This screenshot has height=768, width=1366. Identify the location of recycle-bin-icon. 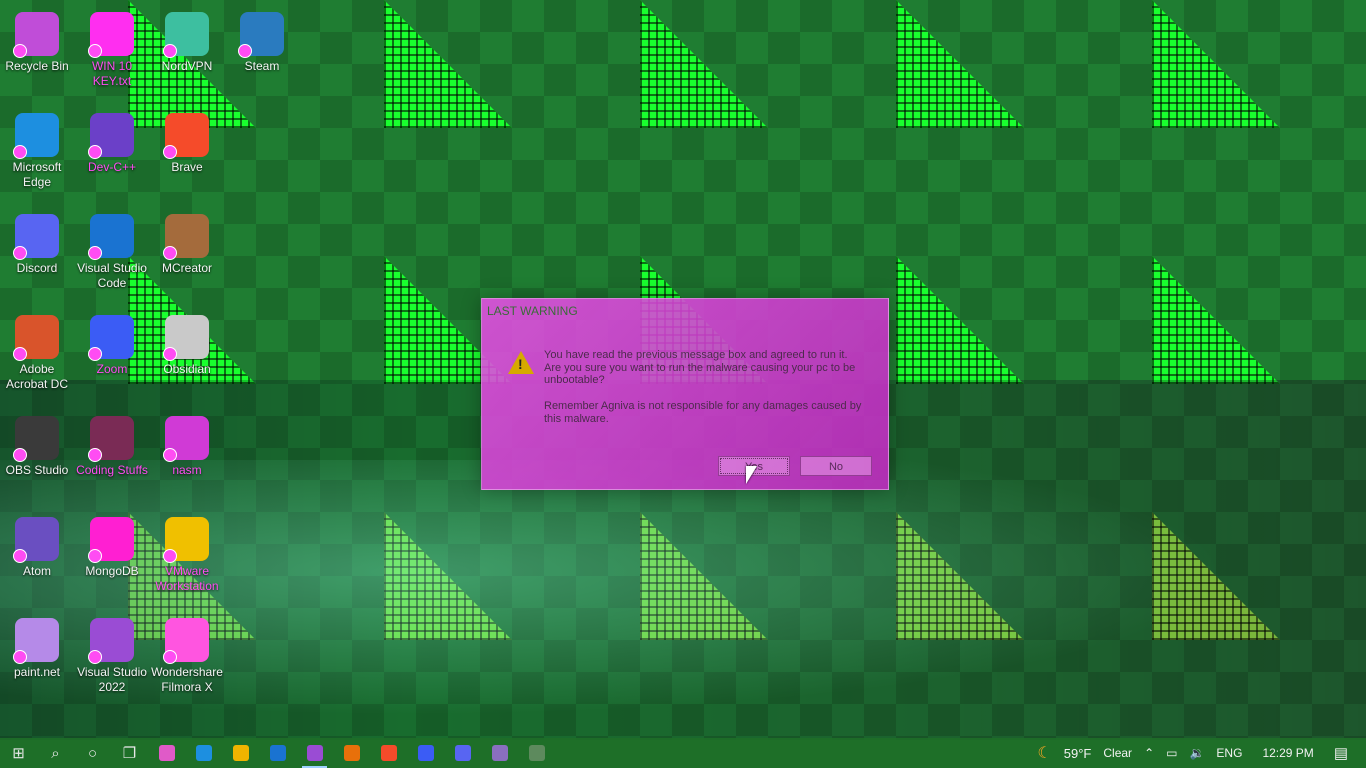
(36, 35).